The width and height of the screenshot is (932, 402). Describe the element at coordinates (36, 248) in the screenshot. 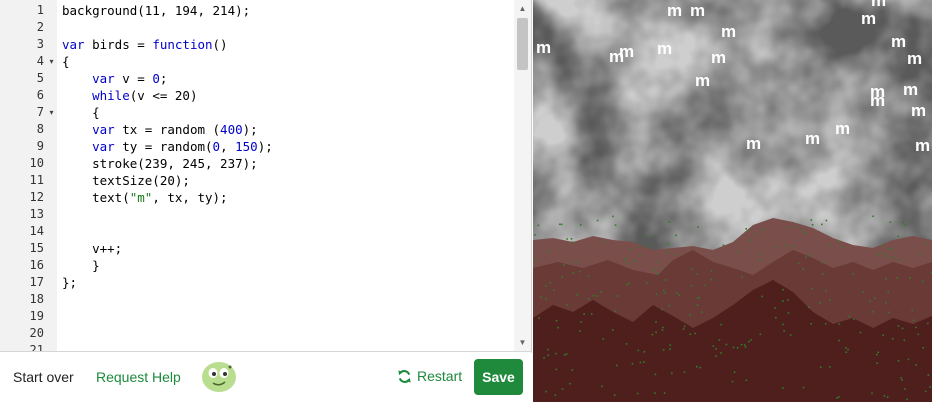

I see `line-number: 15` at that location.